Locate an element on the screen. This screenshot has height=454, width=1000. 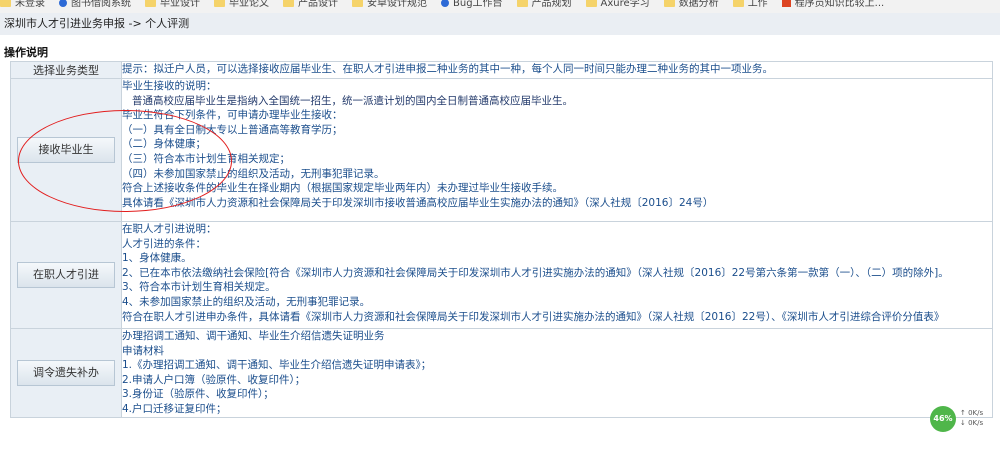
bookmark-label: 产品规划 is located at coordinates (551, 4).